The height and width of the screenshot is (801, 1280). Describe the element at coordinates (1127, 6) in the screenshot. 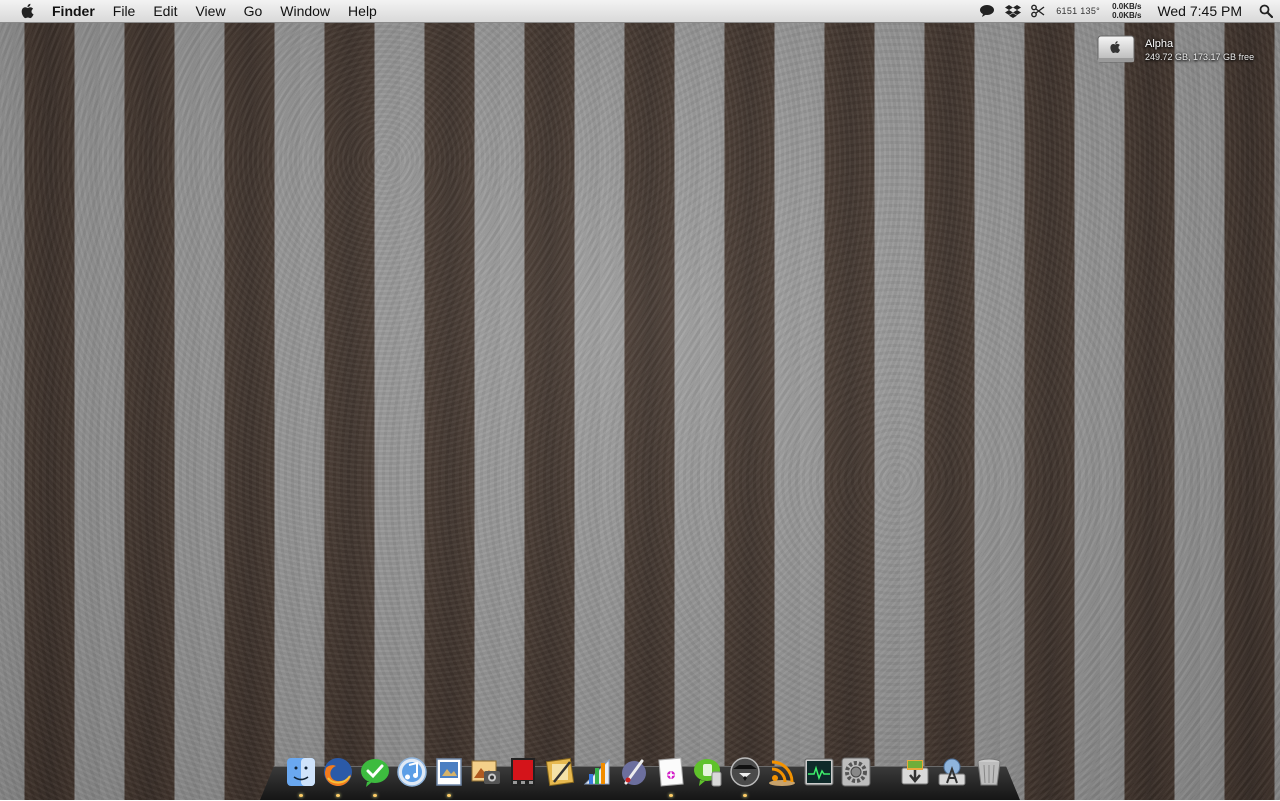

I see `net-upload: 0.0KB/s` at that location.